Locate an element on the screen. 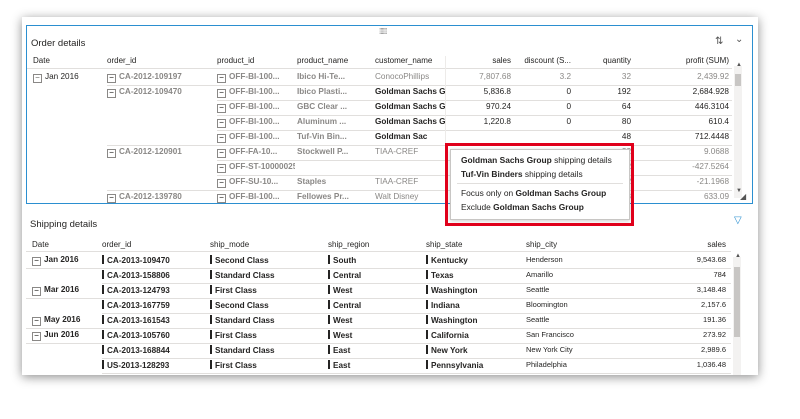 This screenshot has height=419, width=800. drag-grip-icon: ⁞⁞⁞⁞⁞⁞ is located at coordinates (383, 31).